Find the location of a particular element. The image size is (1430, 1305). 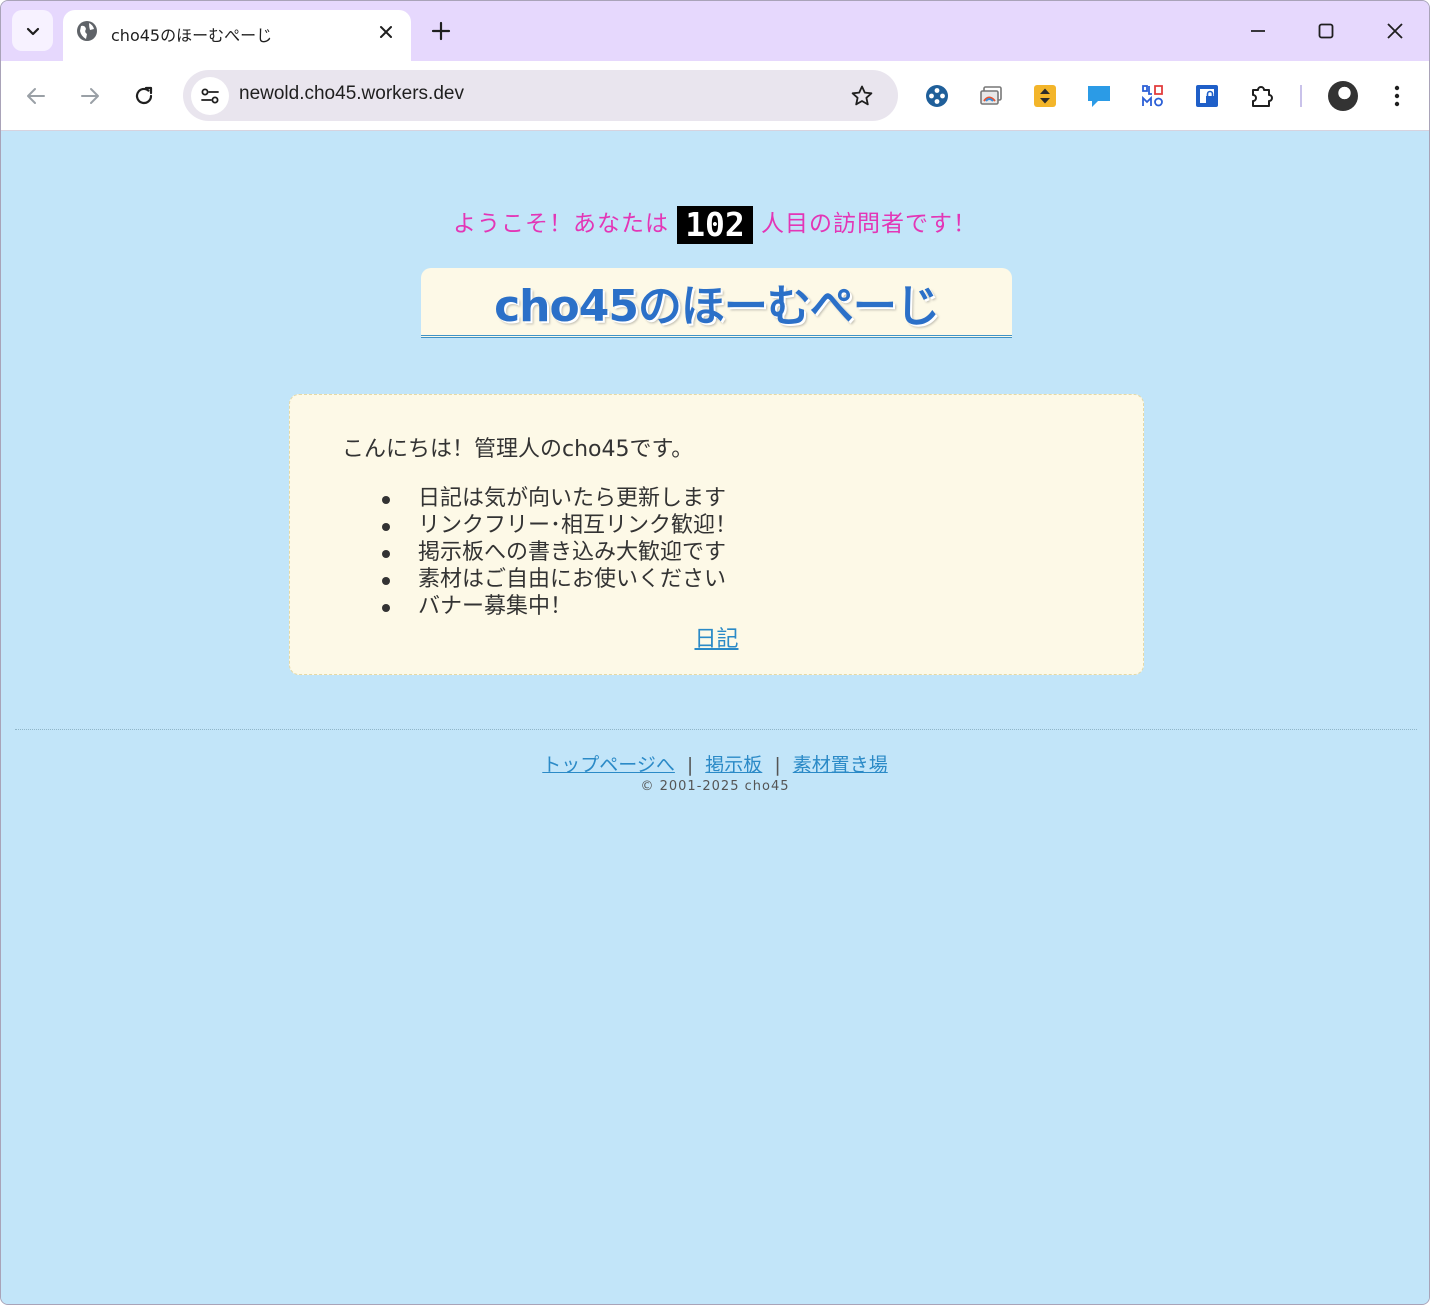

address-bar: newold.cho45.workers.dev is located at coordinates (540, 95).